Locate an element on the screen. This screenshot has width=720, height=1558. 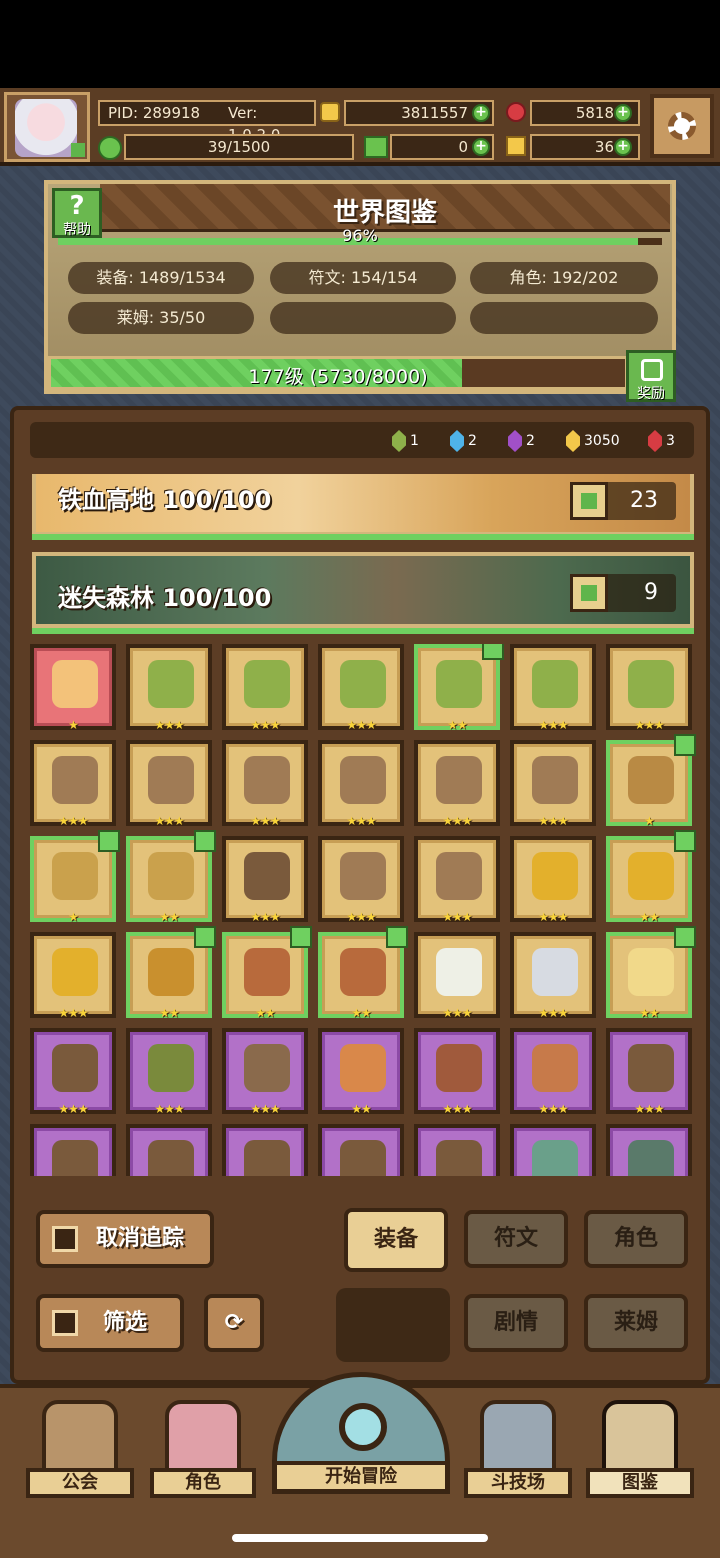
add-clover-button: + is located at coordinates (481, 147).